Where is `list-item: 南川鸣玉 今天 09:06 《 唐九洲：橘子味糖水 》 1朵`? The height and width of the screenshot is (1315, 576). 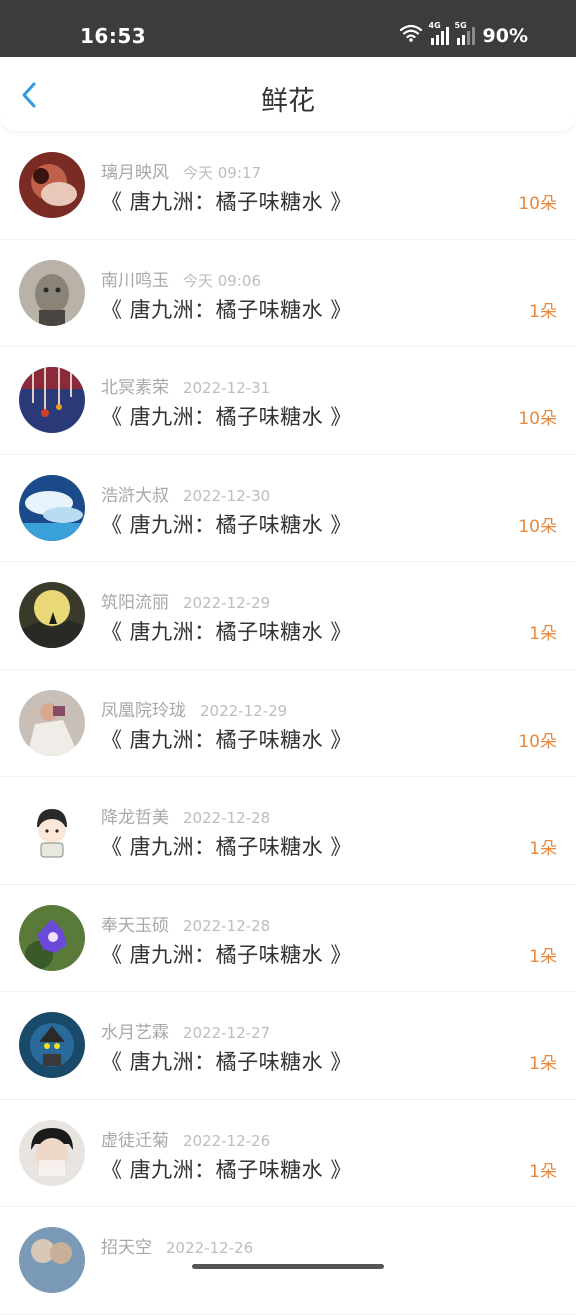
list-item: 南川鸣玉 今天 09:06 《 唐九洲：橘子味糖水 》 1朵 is located at coordinates (288, 293).